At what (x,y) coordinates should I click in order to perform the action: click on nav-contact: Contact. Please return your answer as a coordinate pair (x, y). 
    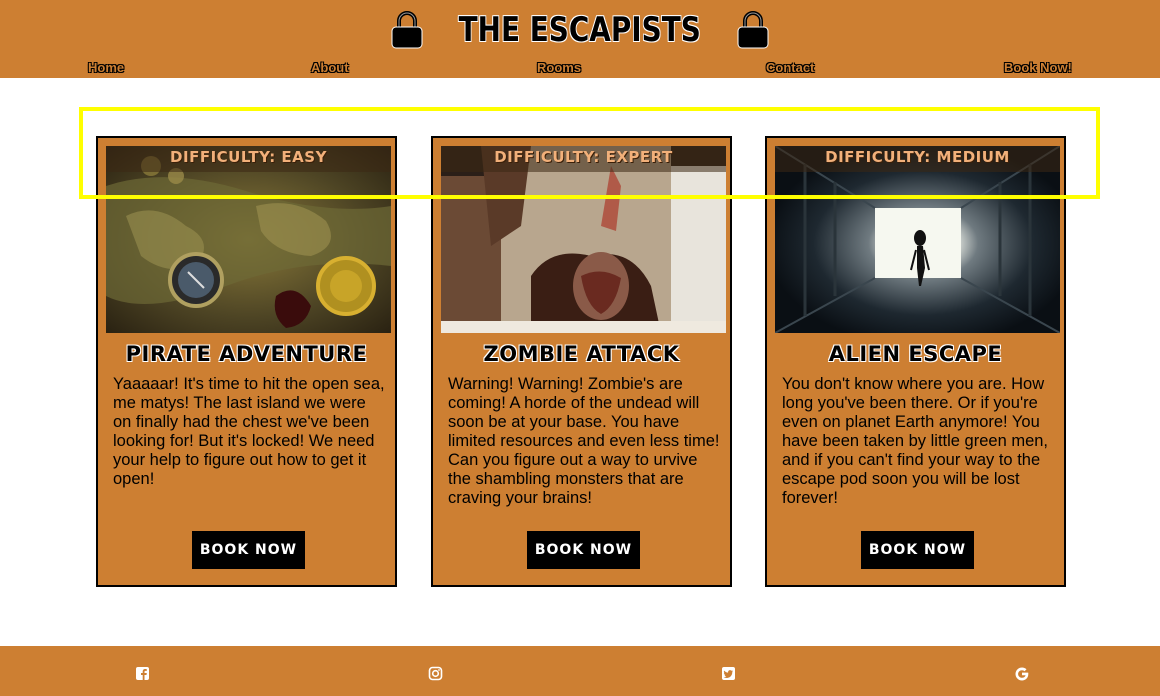
    Looking at the image, I should click on (790, 67).